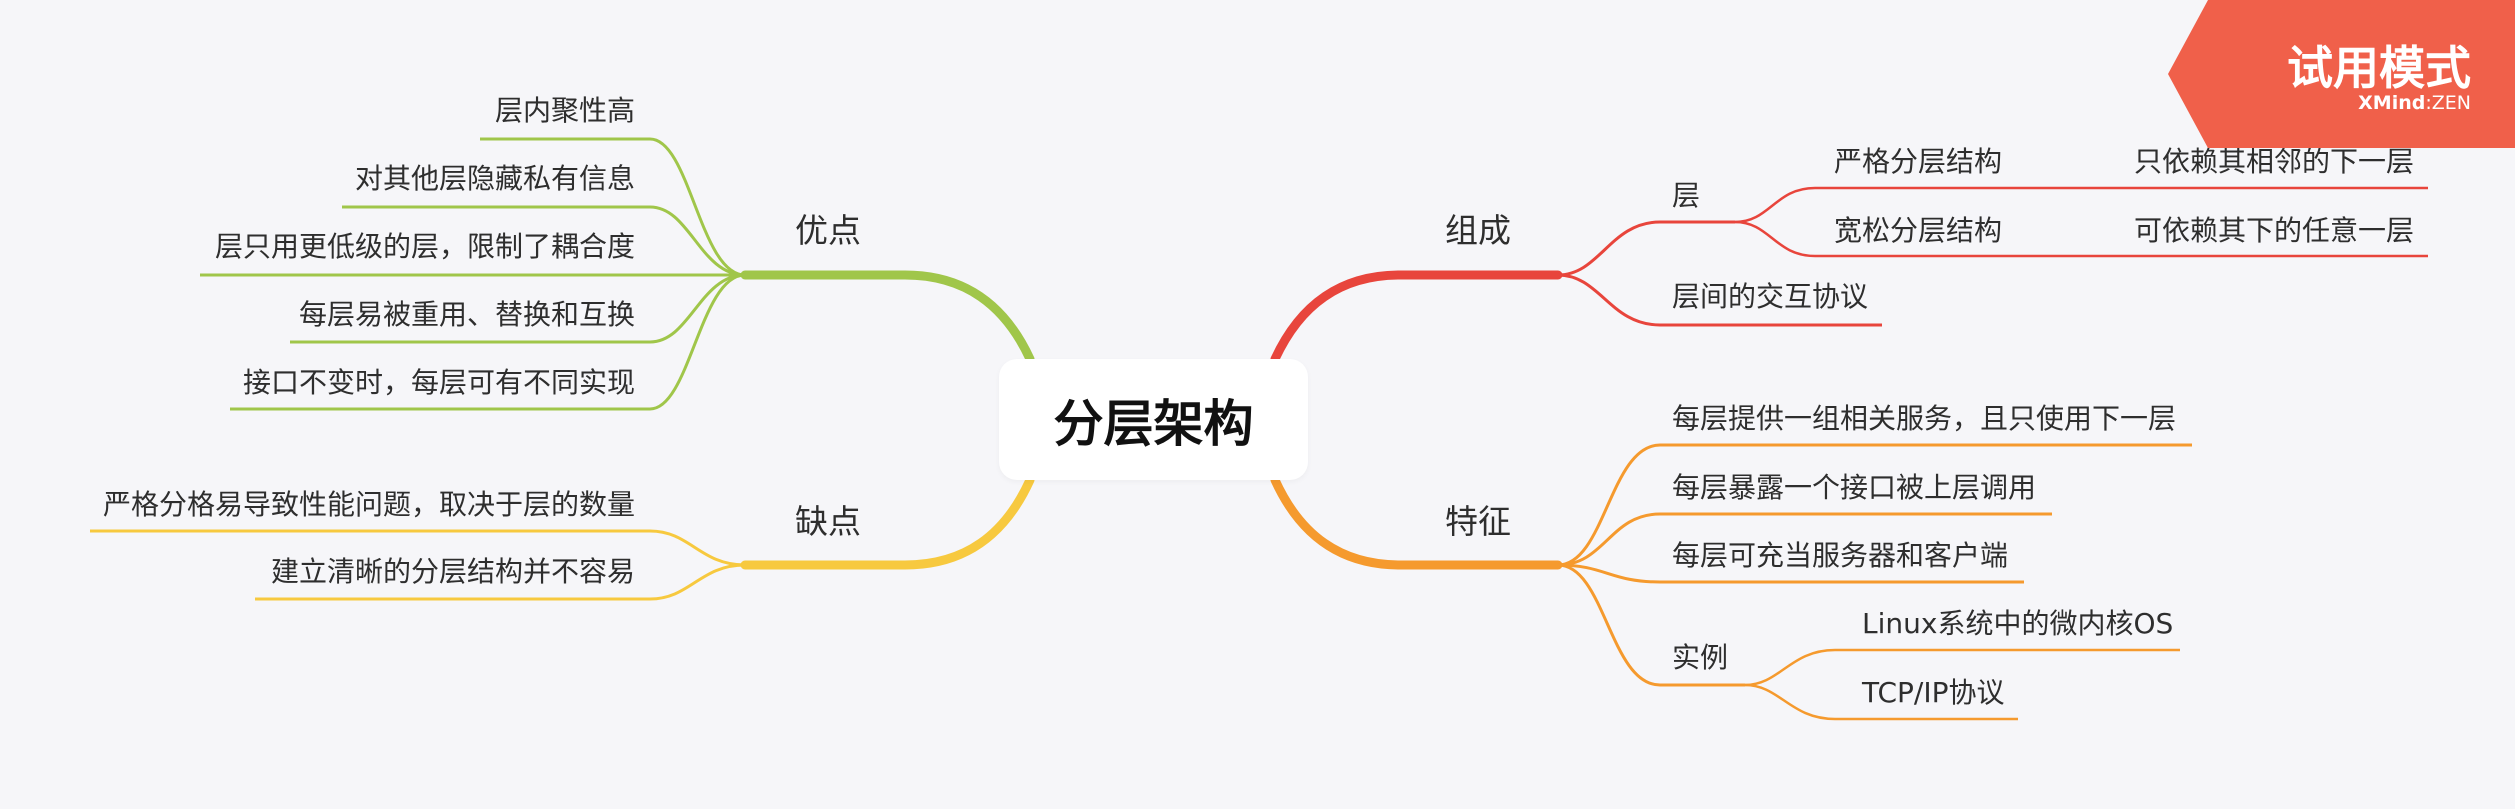  I want to click on central-topic-label: 分层架构, so click(1153, 423).